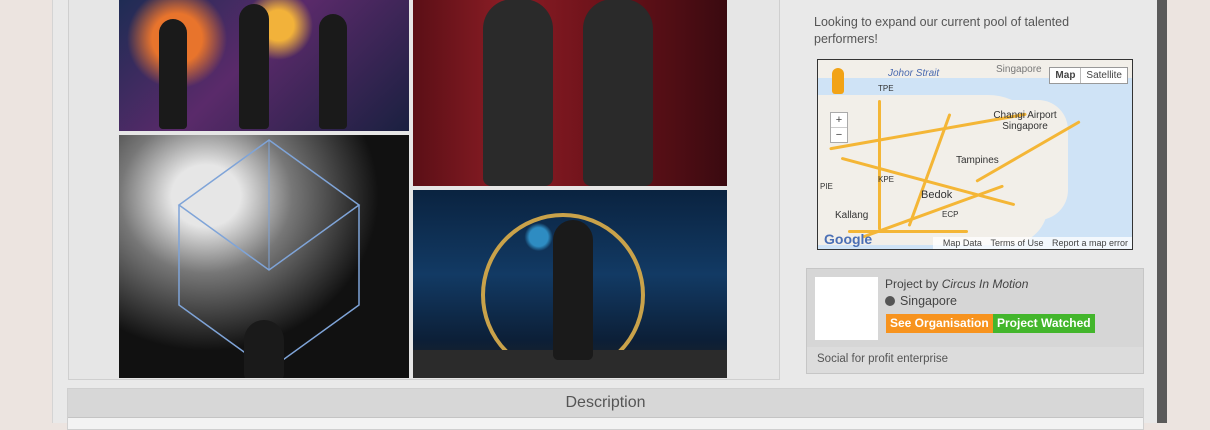 The height and width of the screenshot is (430, 1210). What do you see at coordinates (939, 323) in the screenshot?
I see `see-organisation-button: See Organisation` at bounding box center [939, 323].